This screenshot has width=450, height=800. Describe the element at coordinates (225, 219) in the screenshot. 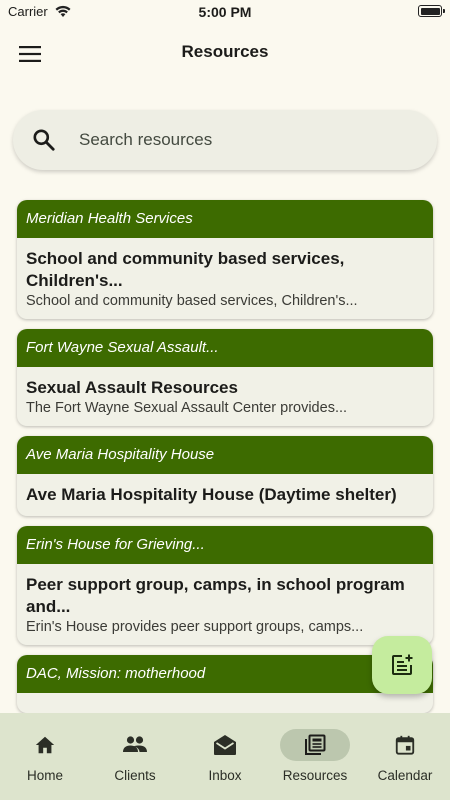

I see `card-organization: Meridian Health Services` at that location.